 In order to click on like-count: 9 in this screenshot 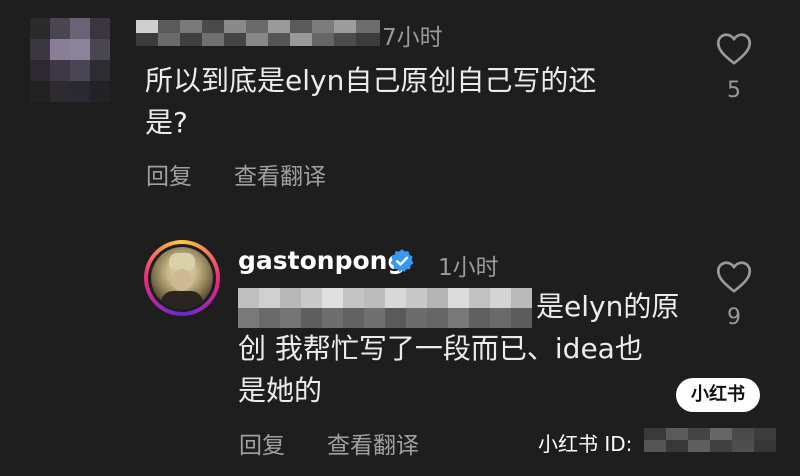, I will do `click(734, 317)`.